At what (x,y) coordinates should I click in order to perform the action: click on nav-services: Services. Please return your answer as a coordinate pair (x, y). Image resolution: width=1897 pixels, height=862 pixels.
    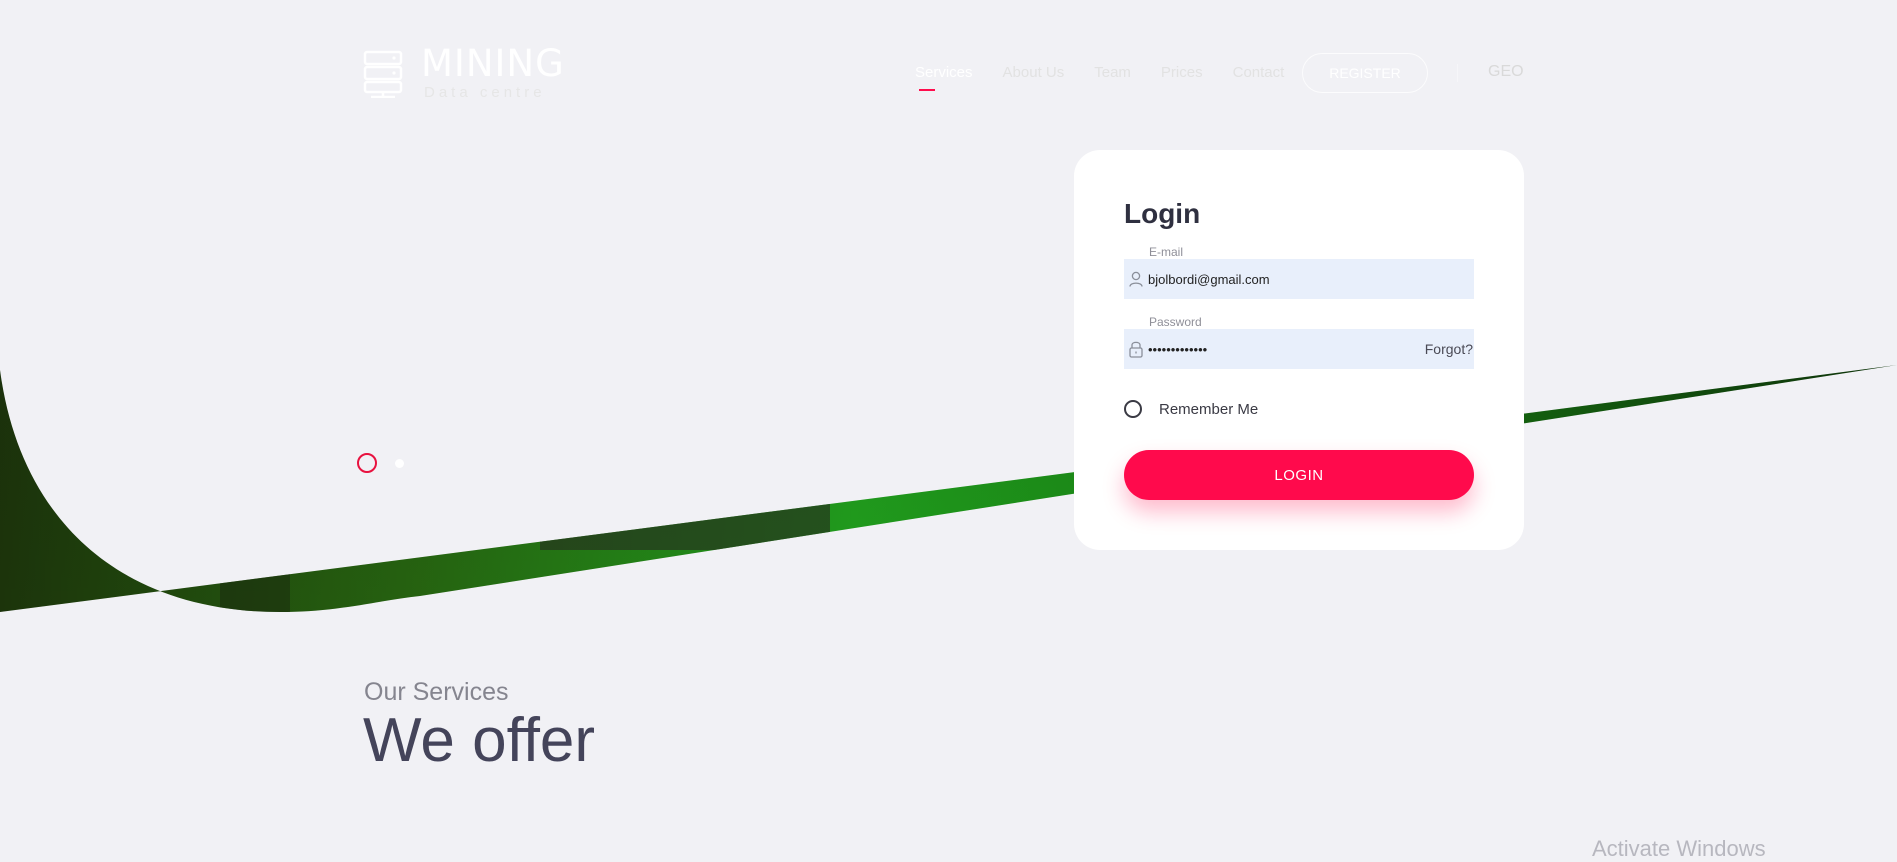
    Looking at the image, I should click on (944, 77).